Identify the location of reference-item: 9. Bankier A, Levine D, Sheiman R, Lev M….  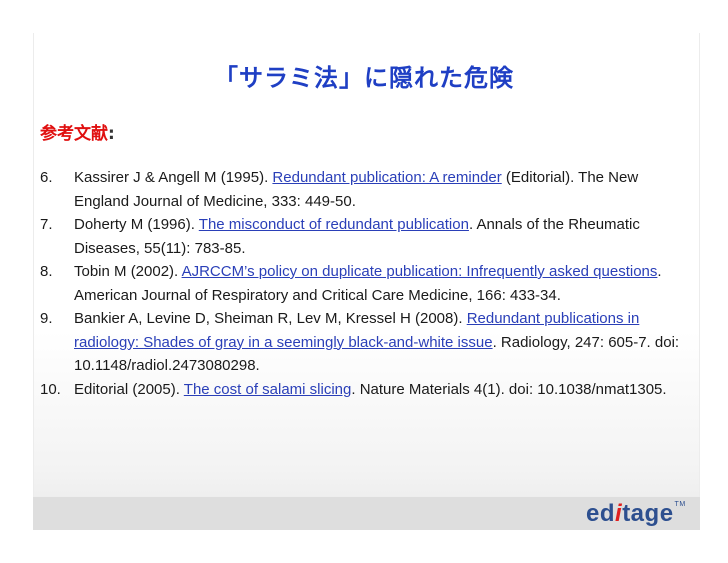
(365, 342).